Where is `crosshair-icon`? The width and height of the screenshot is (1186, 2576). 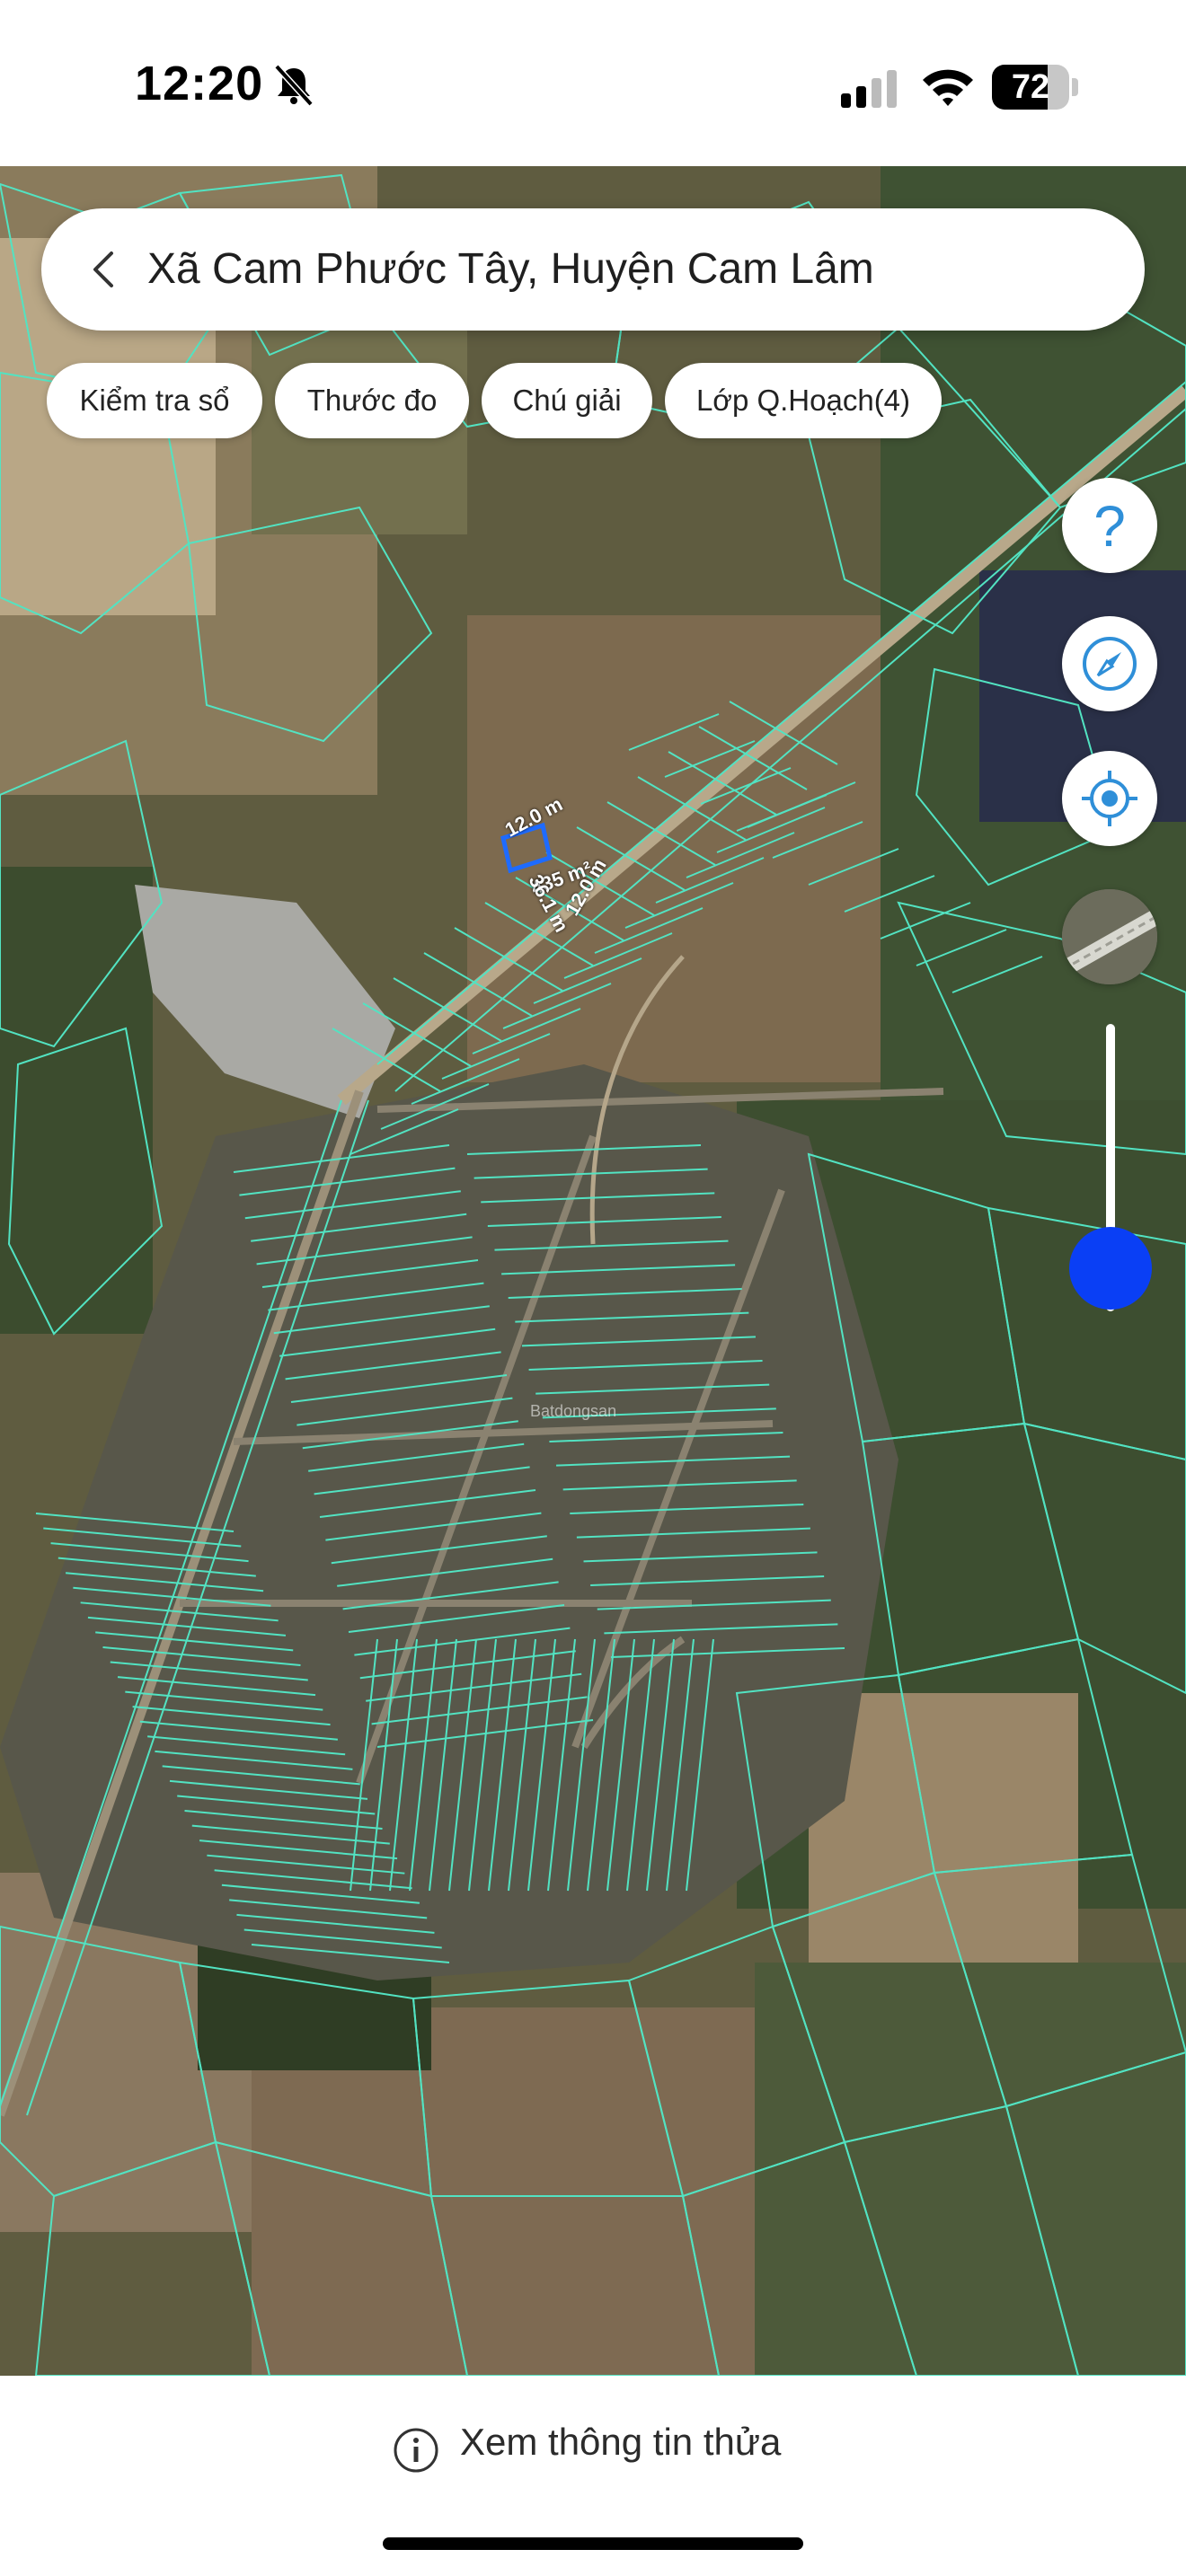 crosshair-icon is located at coordinates (1109, 798).